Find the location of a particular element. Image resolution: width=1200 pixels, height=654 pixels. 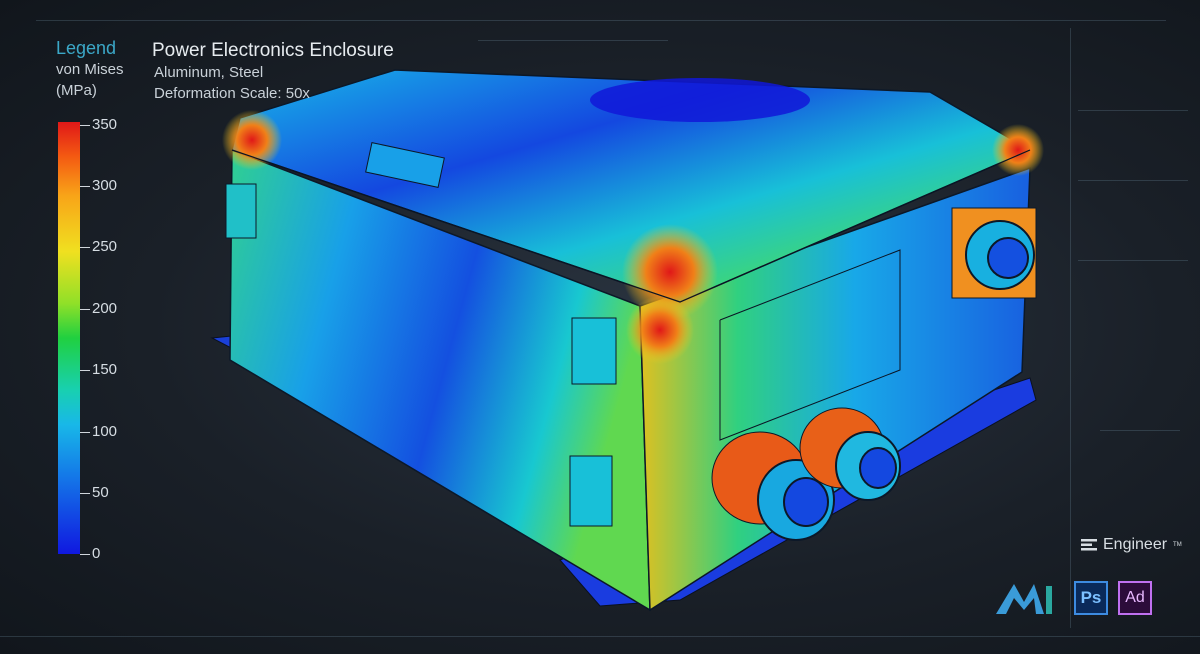

hotspot-front-edge is located at coordinates (660, 330).